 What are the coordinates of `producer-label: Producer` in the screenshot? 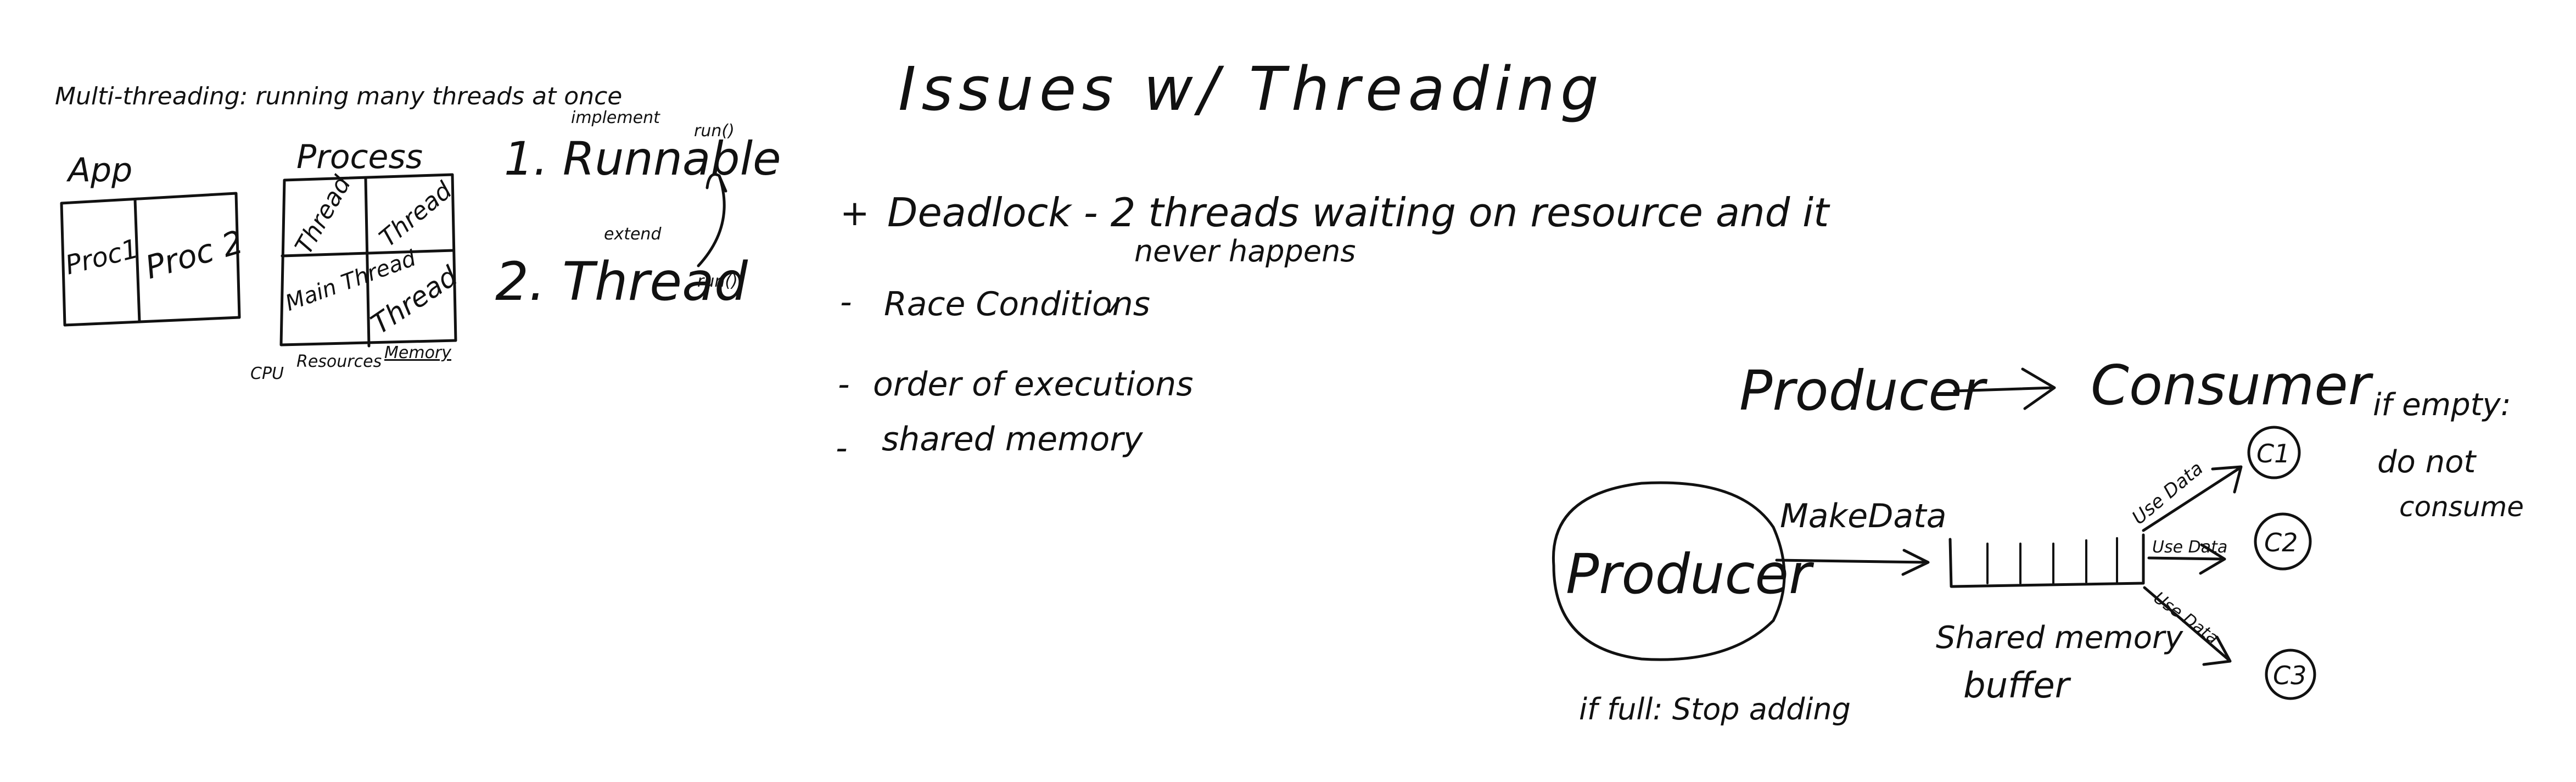 It's located at (1691, 574).